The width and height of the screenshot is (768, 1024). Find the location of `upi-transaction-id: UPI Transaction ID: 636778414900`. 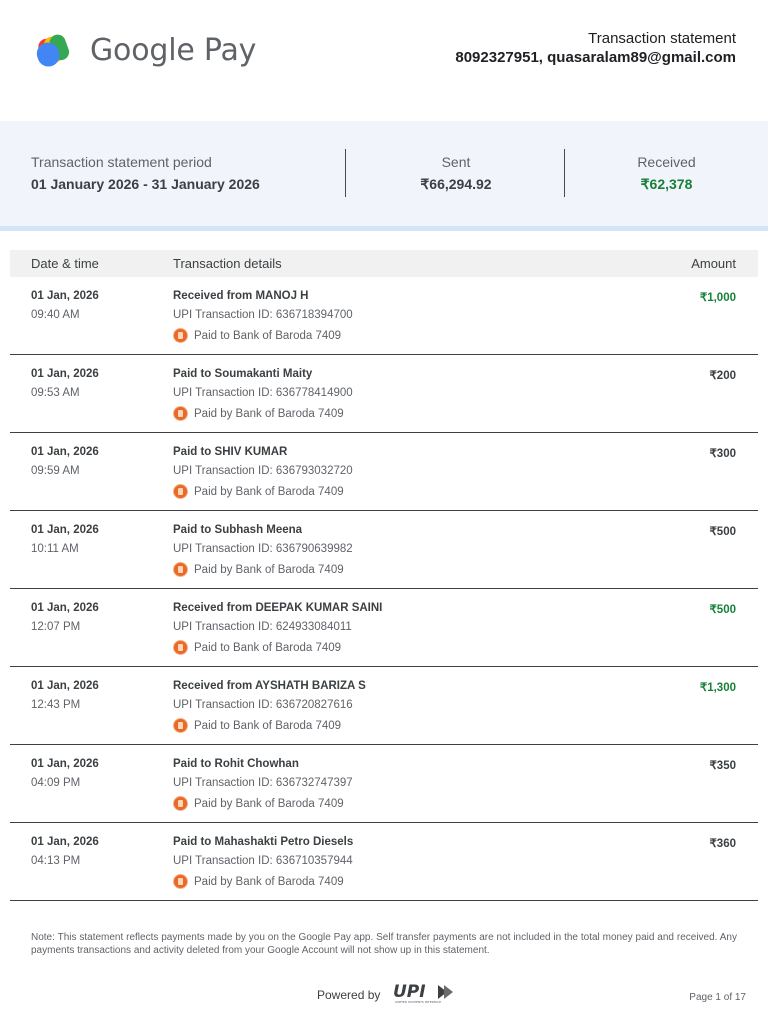

upi-transaction-id: UPI Transaction ID: 636778414900 is located at coordinates (263, 393).